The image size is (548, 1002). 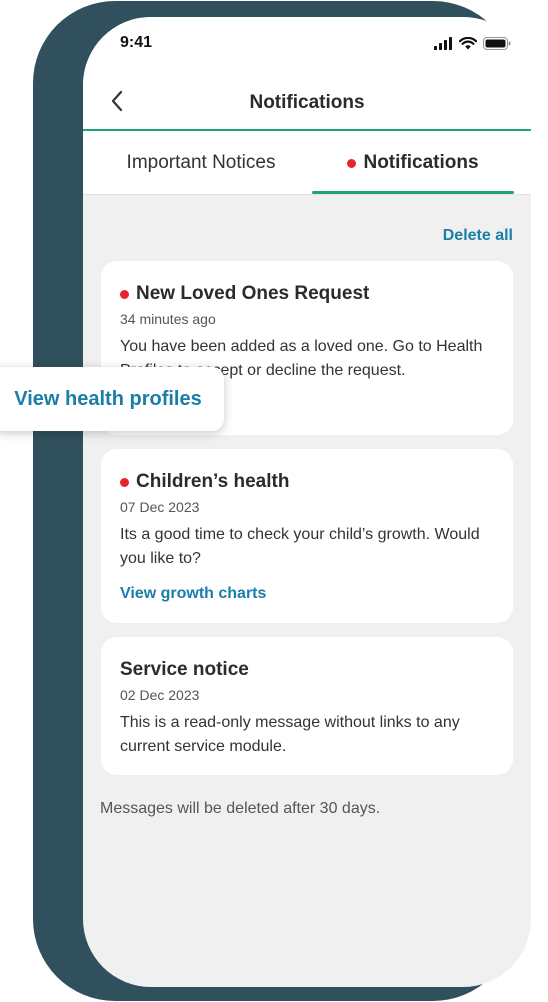 I want to click on tab-notifications: Notifications, so click(x=413, y=163).